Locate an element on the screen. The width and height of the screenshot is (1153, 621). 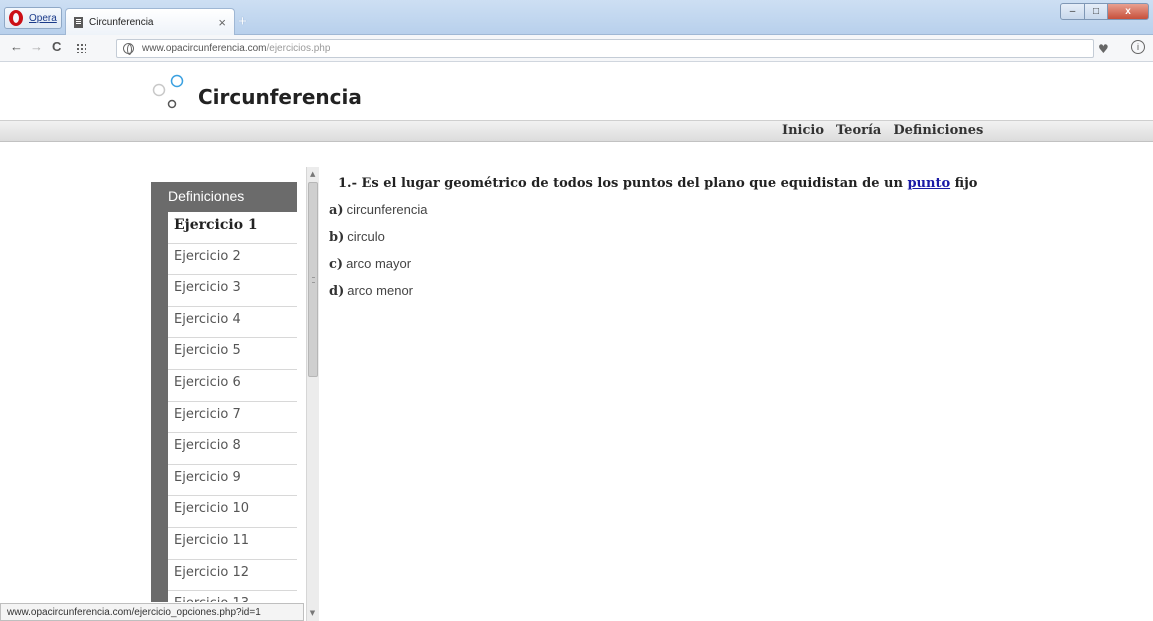
window-maximize-button: □ is located at coordinates (1096, 11).